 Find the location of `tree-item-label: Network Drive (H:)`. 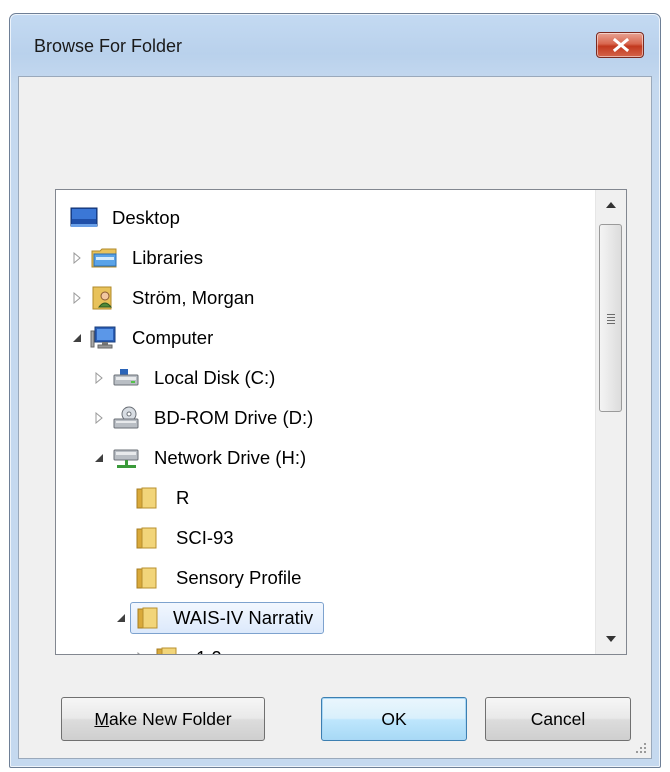

tree-item-label: Network Drive (H:) is located at coordinates (230, 457).